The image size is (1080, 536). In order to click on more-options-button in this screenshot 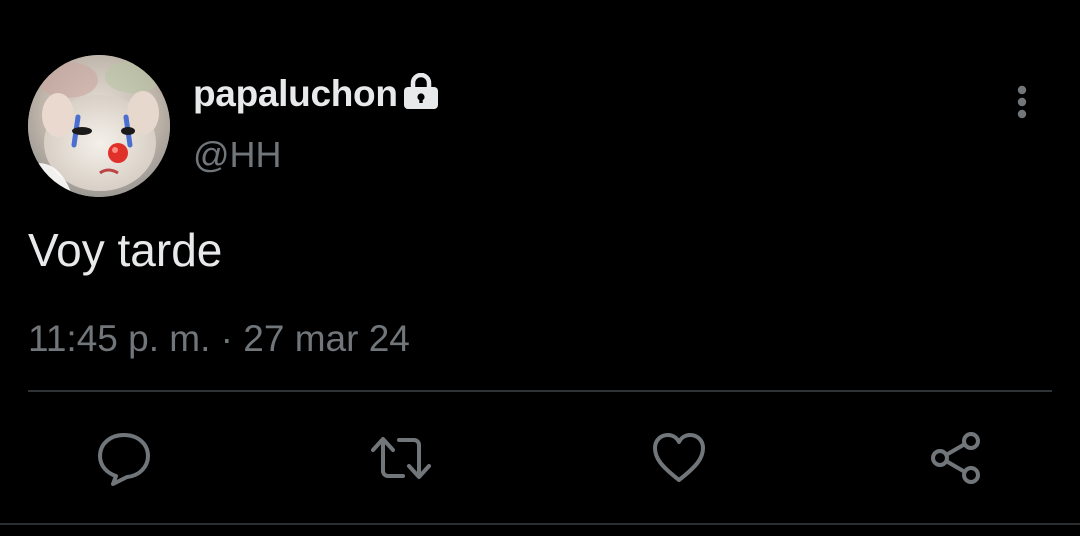, I will do `click(1022, 103)`.